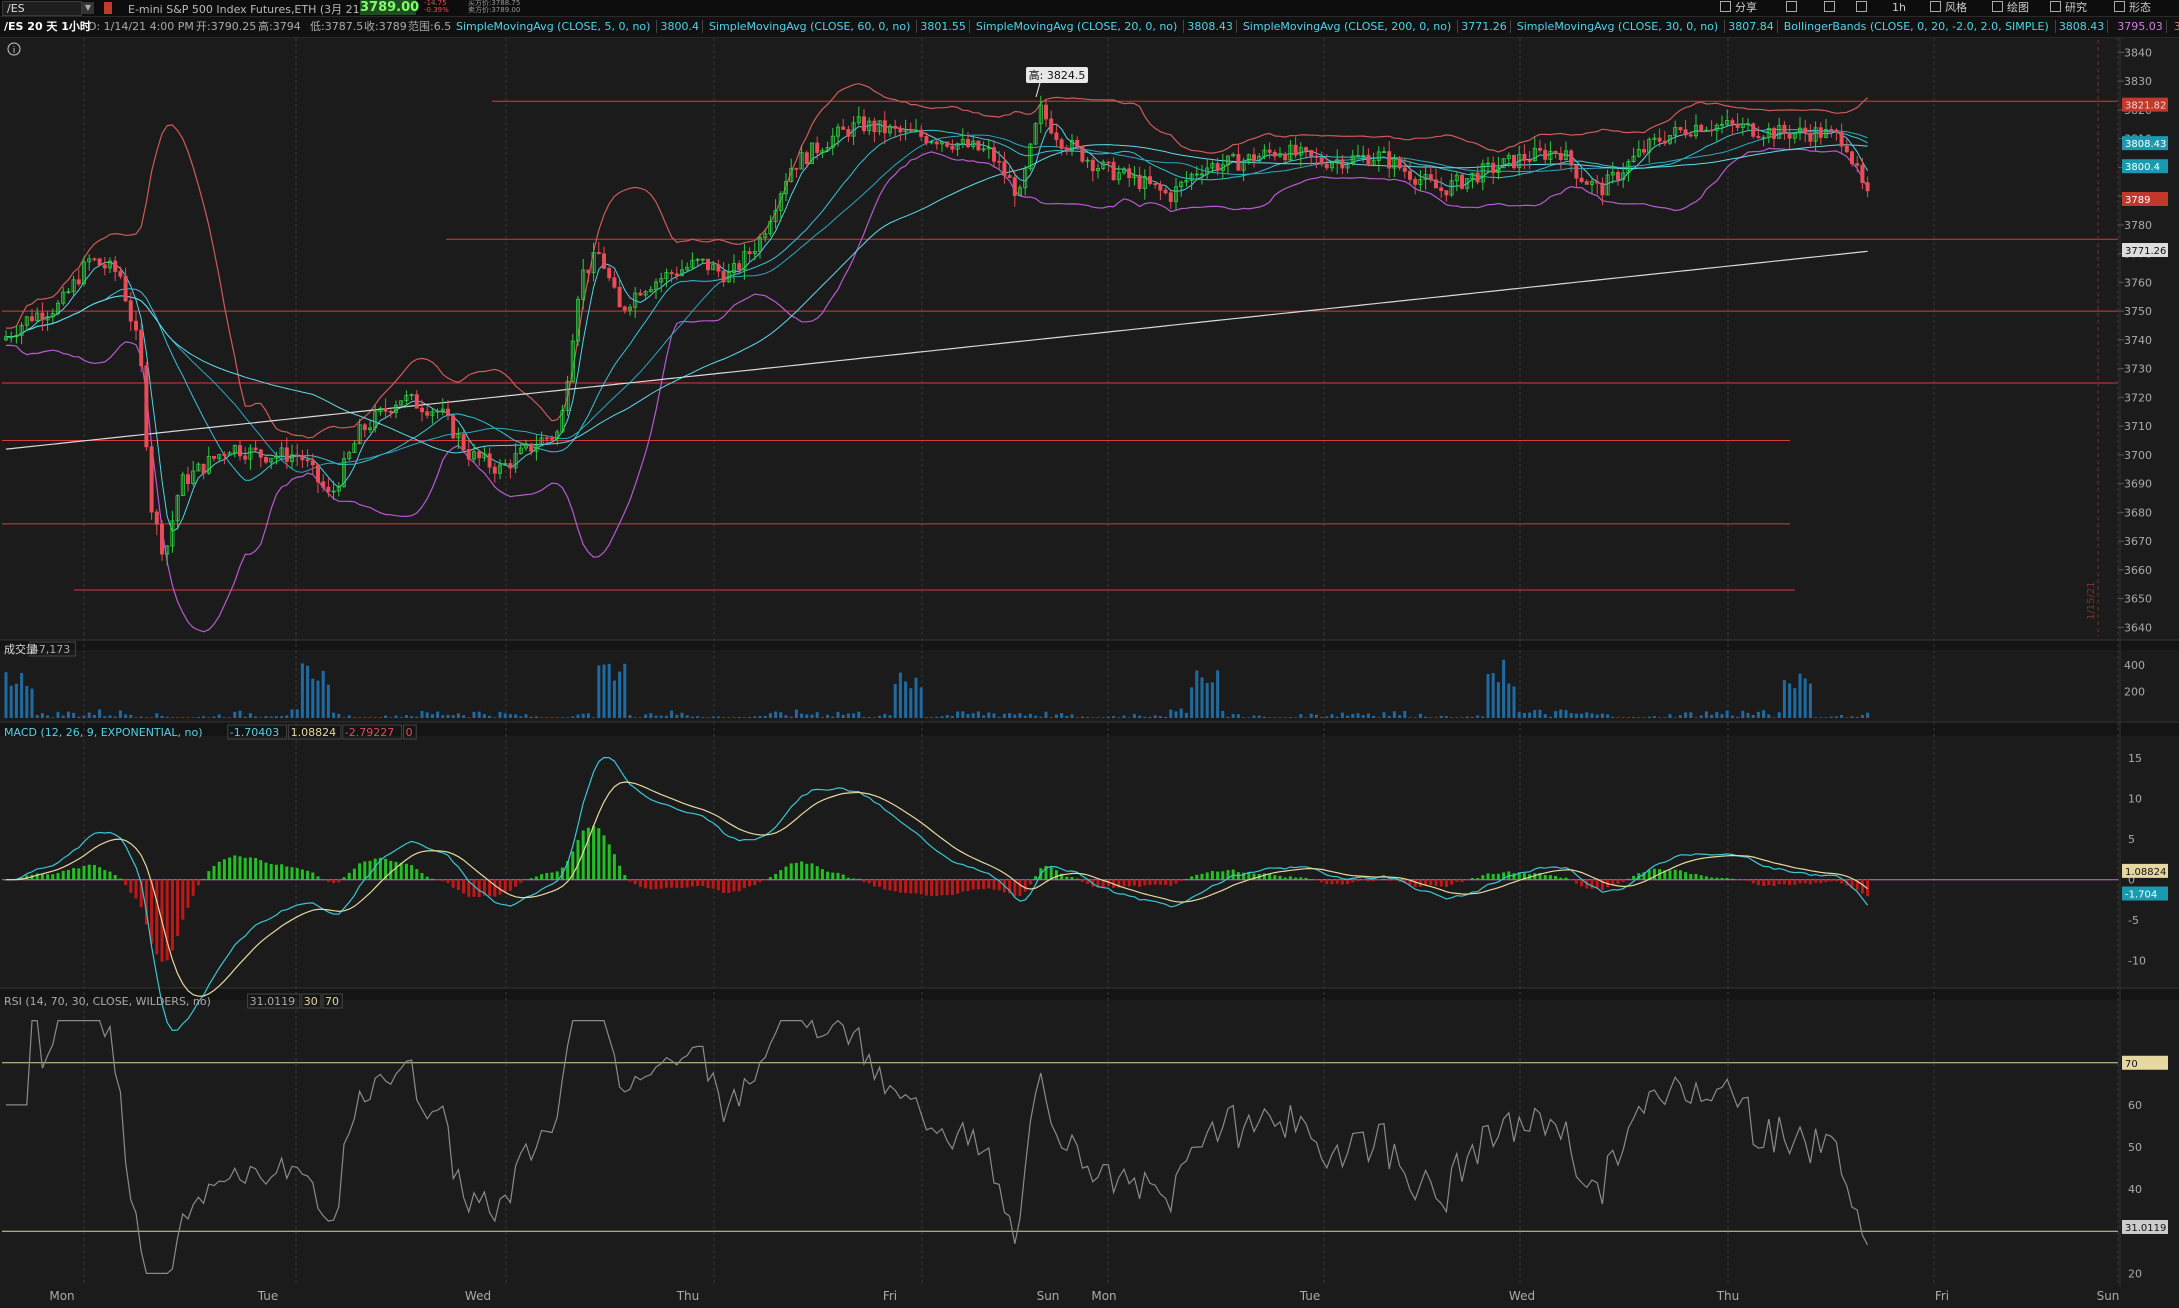  I want to click on pane-header-text: RSI (14, 70, 30, CLOSE, WILDERS, no), so click(107, 1001).